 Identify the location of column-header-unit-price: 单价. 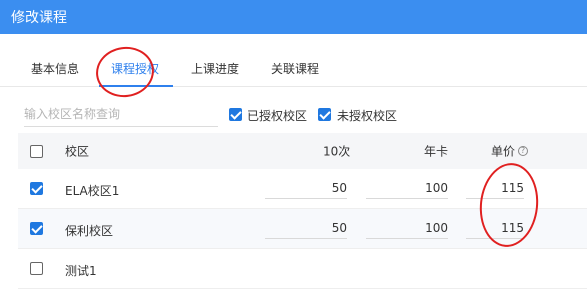
(503, 151).